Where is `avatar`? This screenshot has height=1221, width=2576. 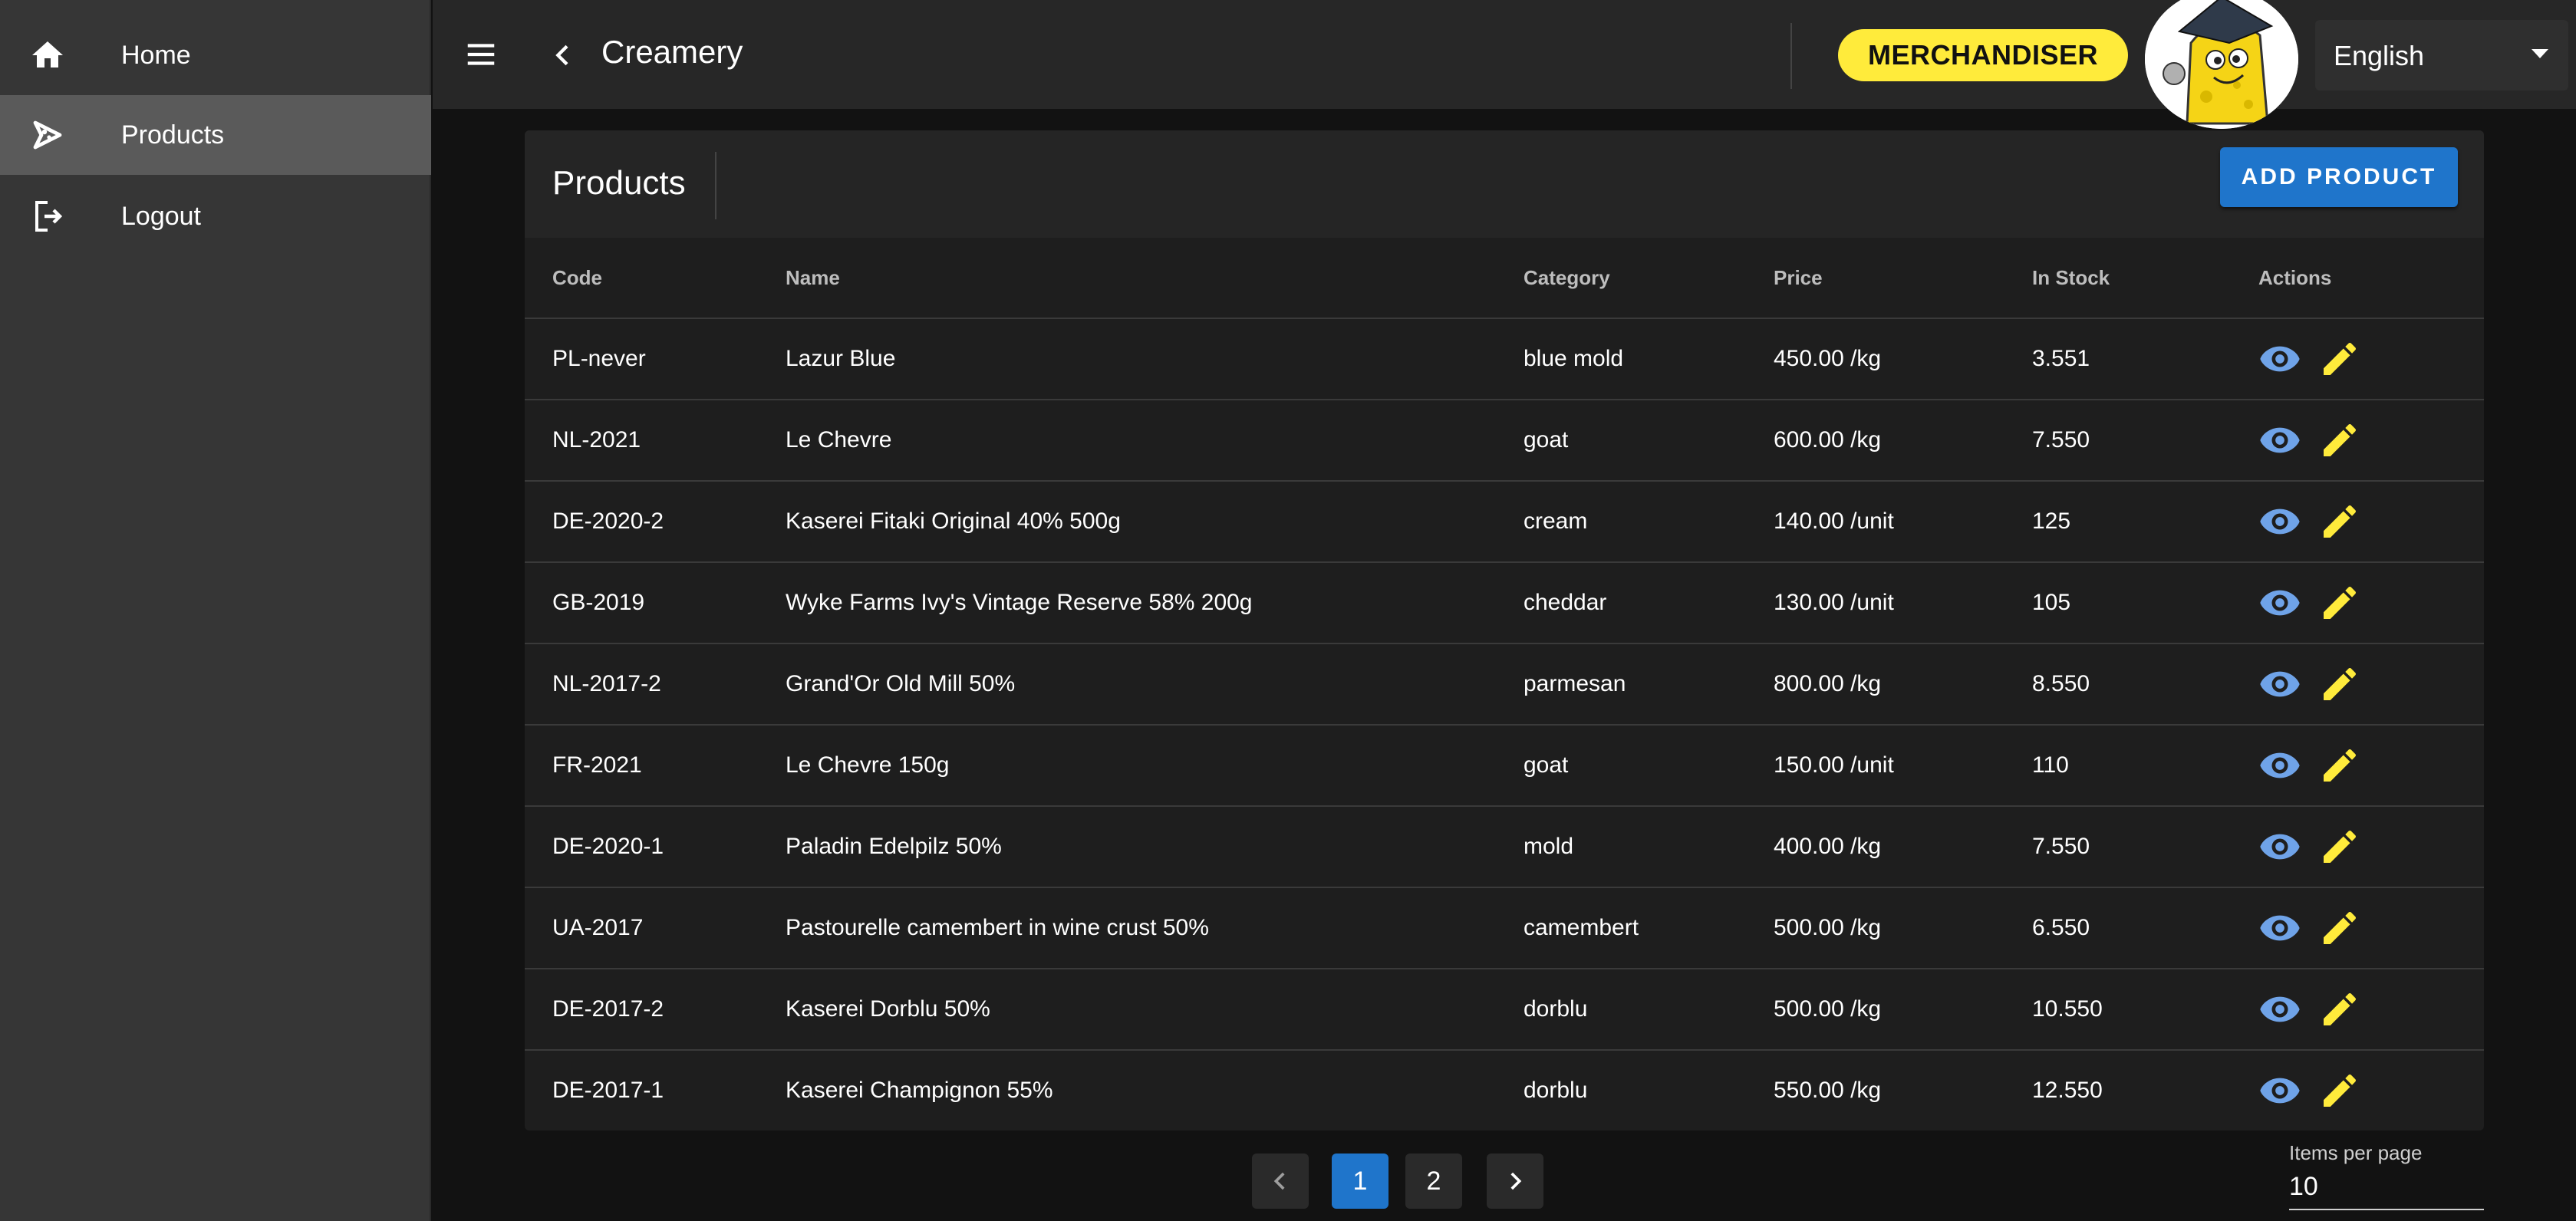
avatar is located at coordinates (2221, 64).